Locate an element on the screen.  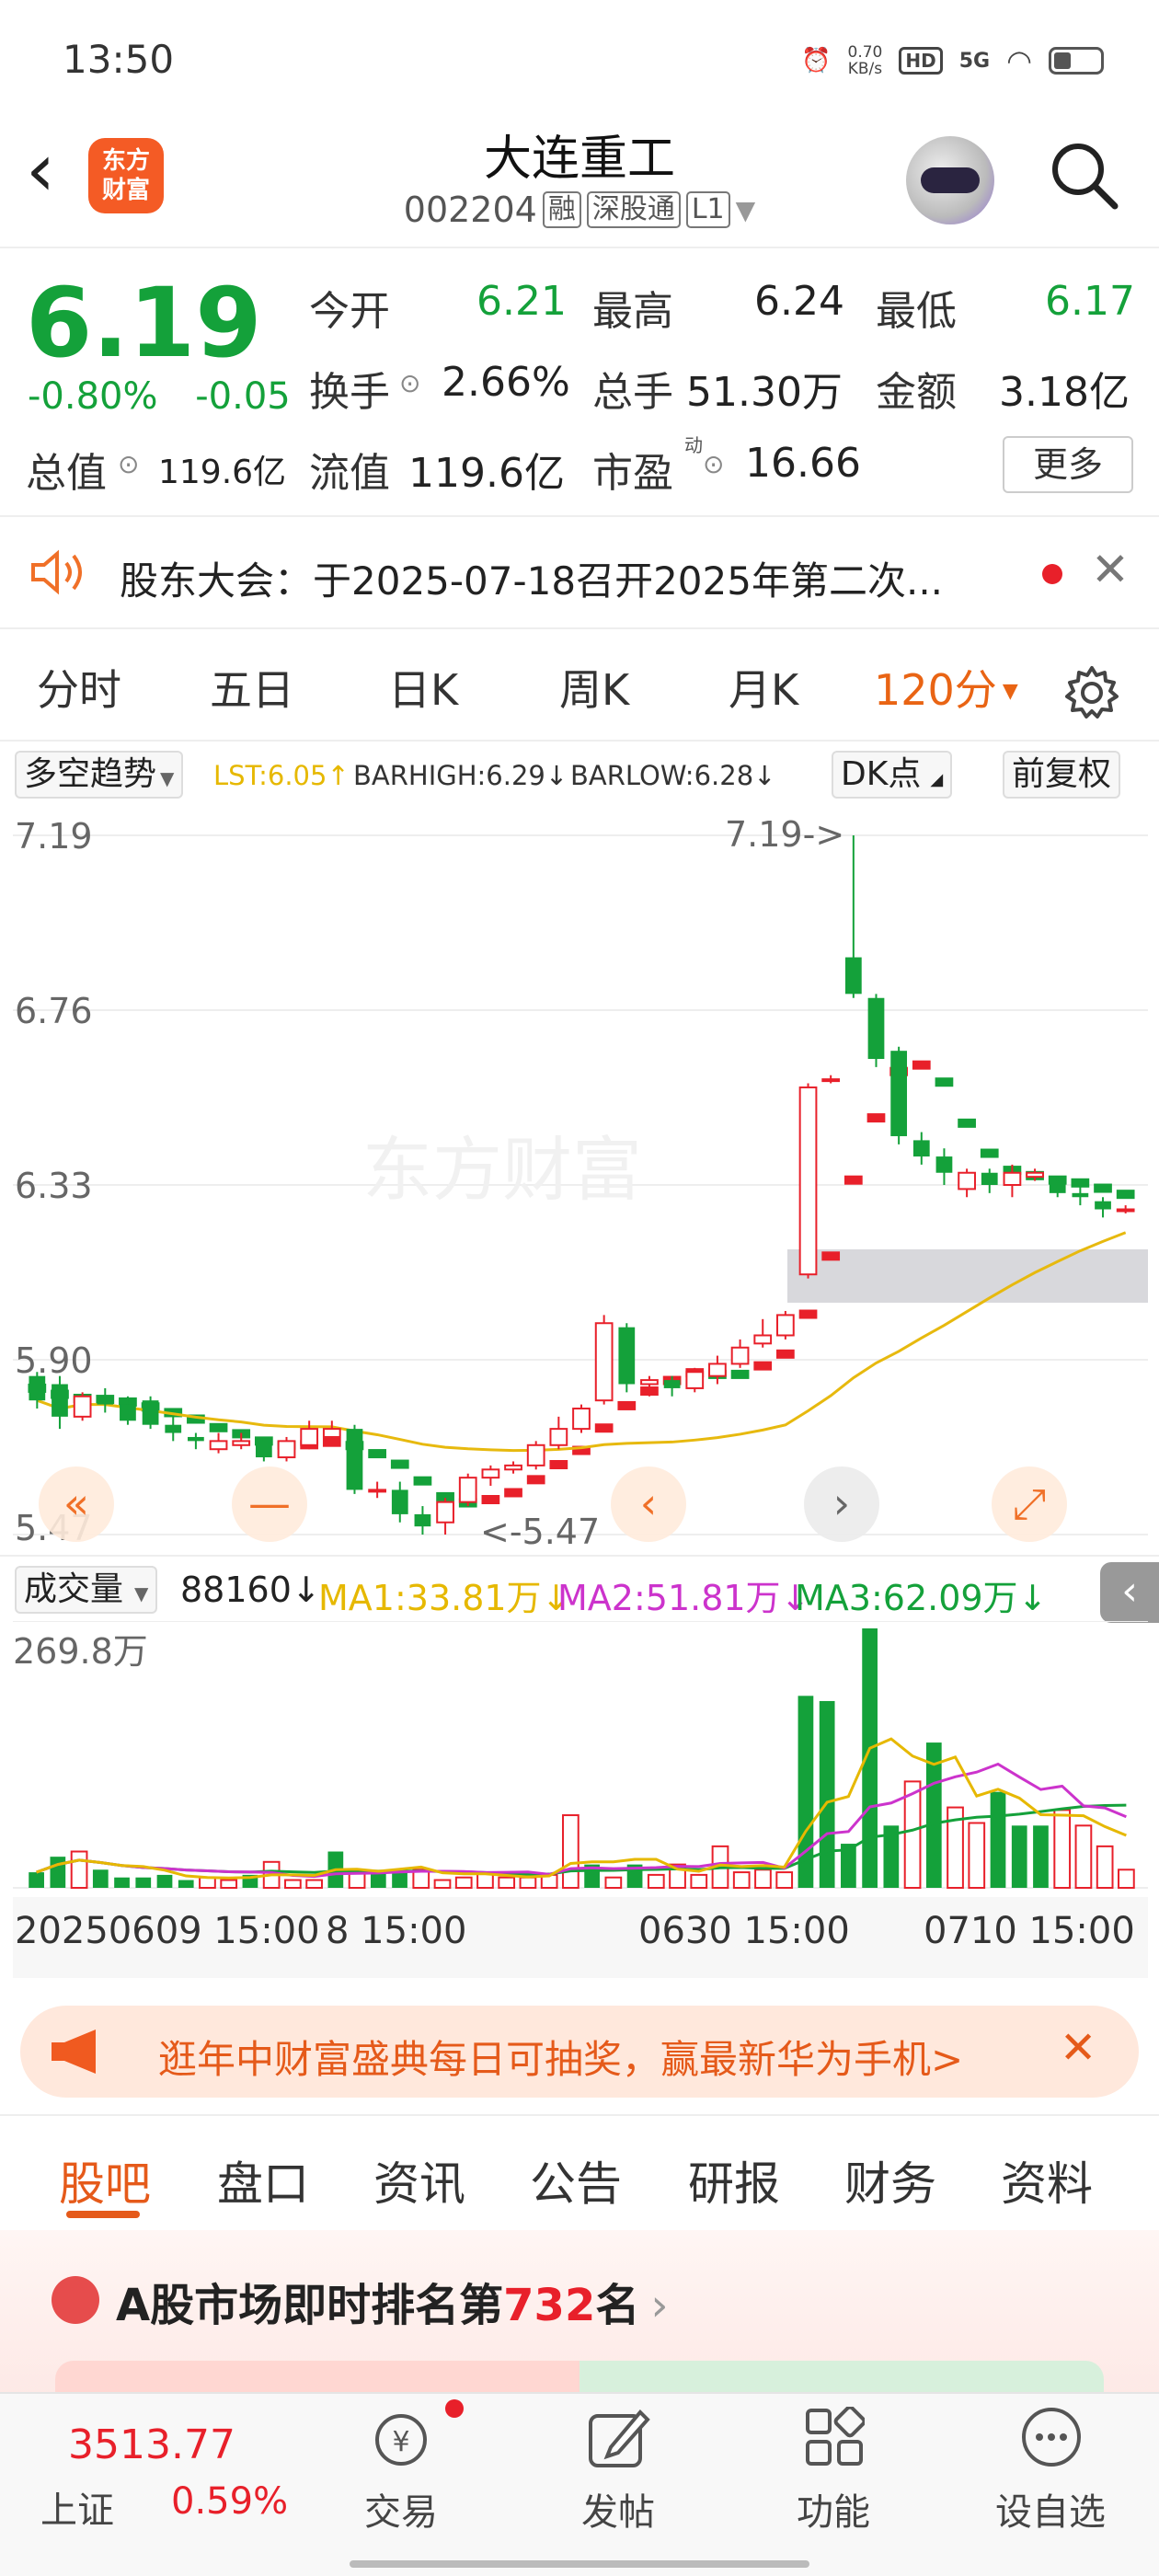
step-forward-button: › is located at coordinates (841, 1504).